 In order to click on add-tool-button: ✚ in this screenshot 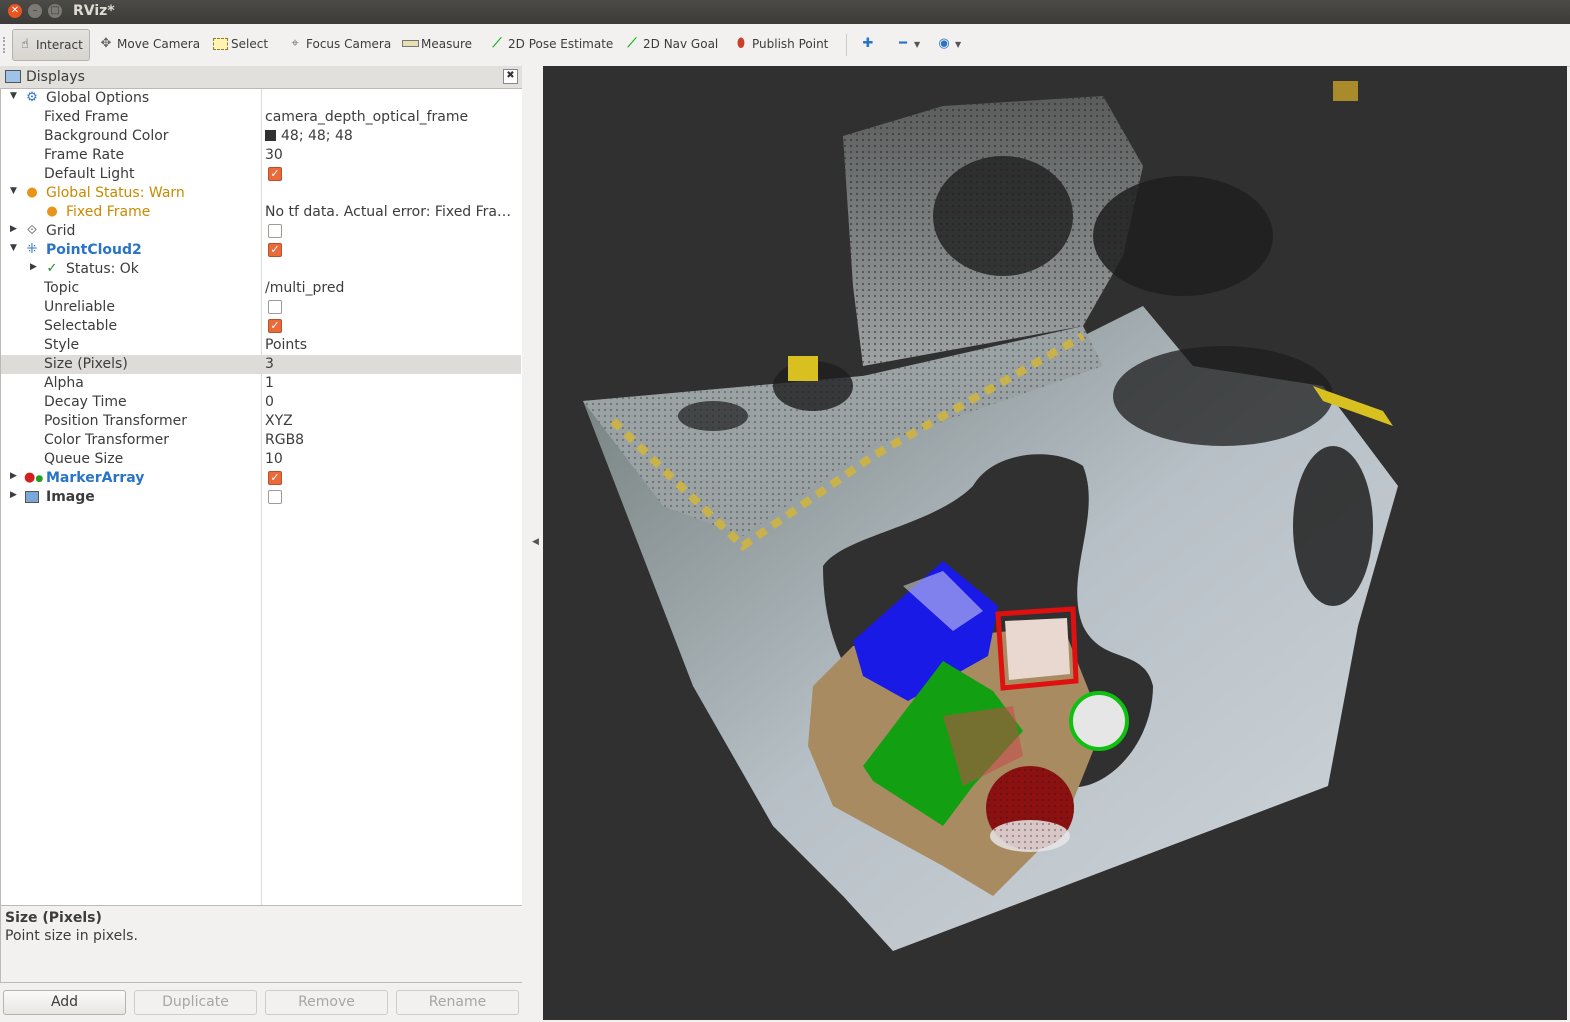, I will do `click(869, 44)`.